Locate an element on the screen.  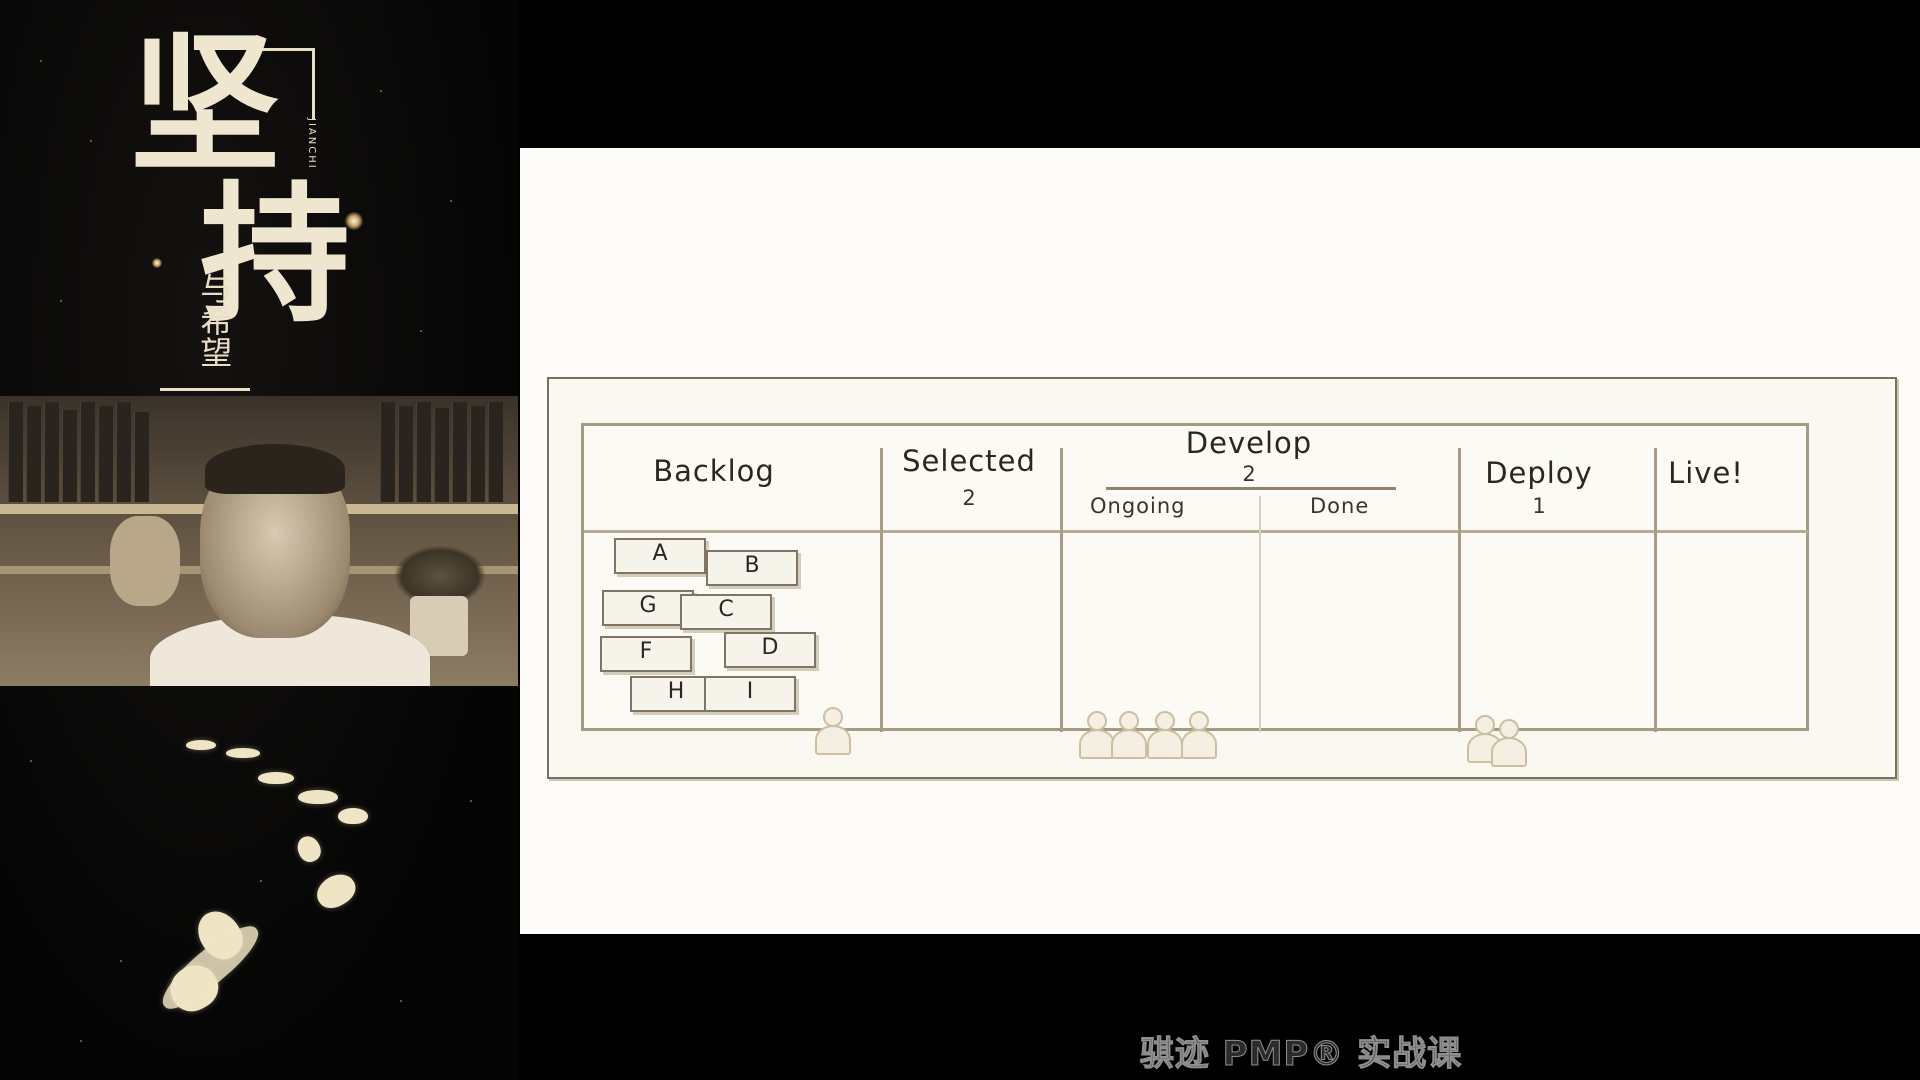
poster-subtitle: 与希望 is located at coordinates (214, 320).